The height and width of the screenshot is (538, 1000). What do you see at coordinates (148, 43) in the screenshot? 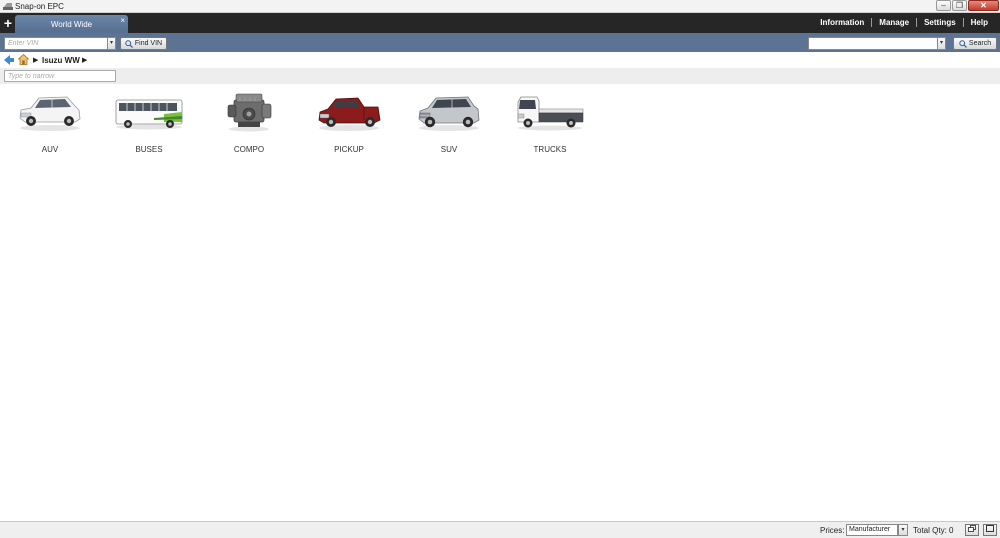
I see `find-vin-label: Find VIN` at bounding box center [148, 43].